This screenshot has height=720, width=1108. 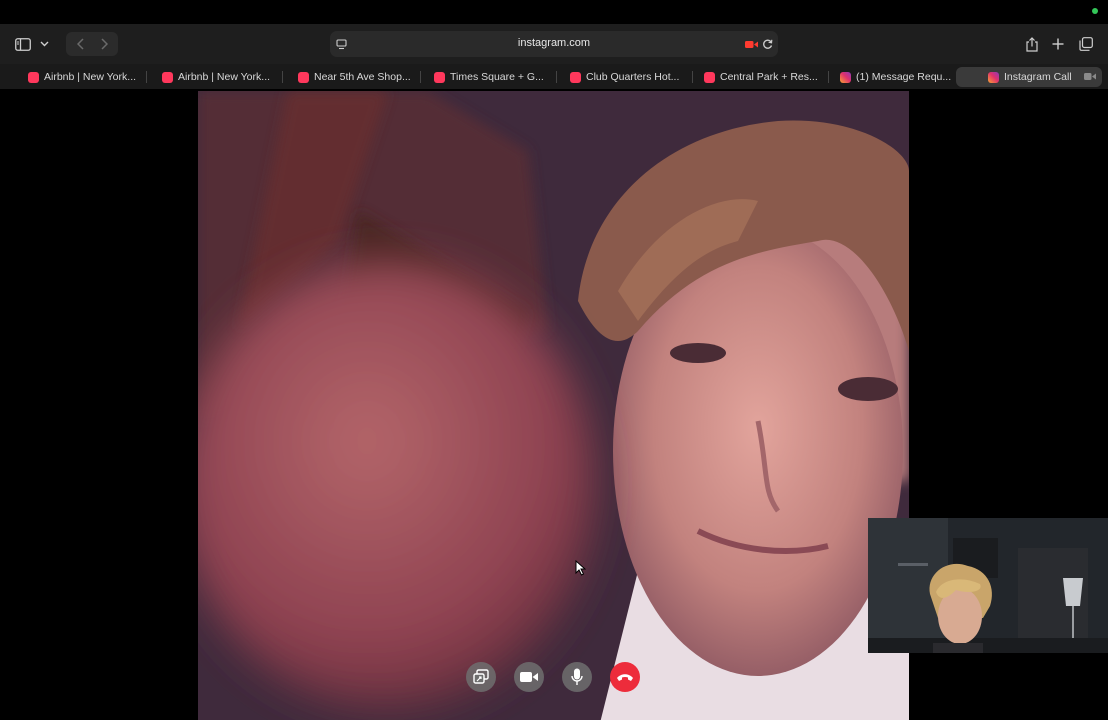 I want to click on tab-camera-icon, so click(x=1090, y=78).